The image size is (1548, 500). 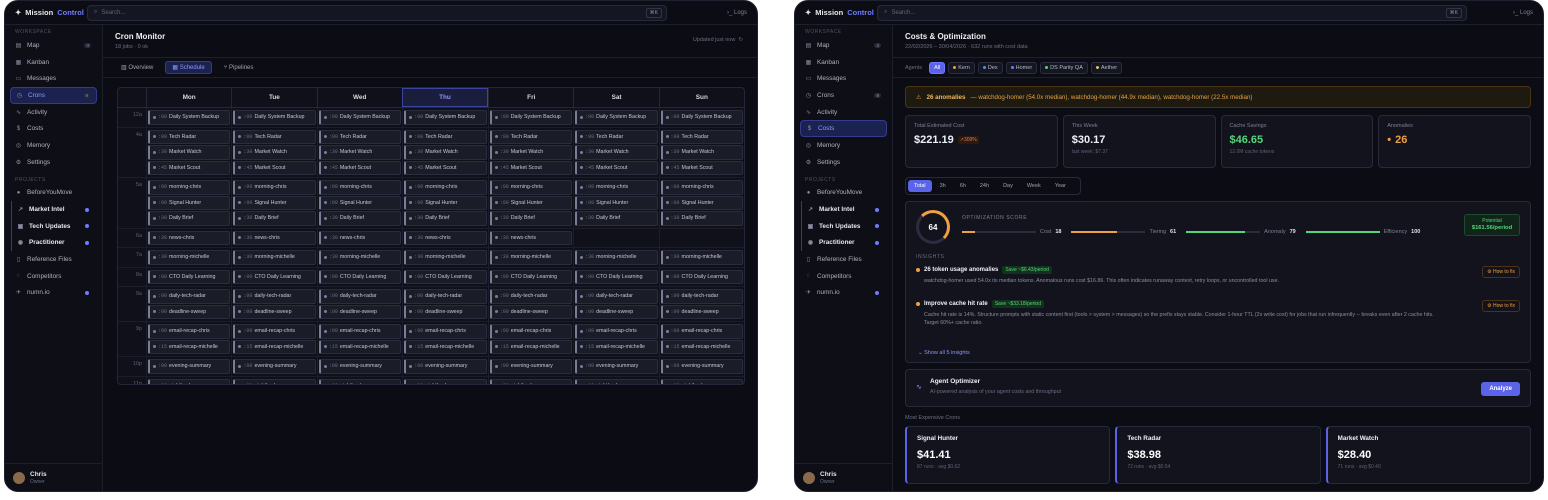 I want to click on search-input: ⌕ Search... ⌘K, so click(x=377, y=12).